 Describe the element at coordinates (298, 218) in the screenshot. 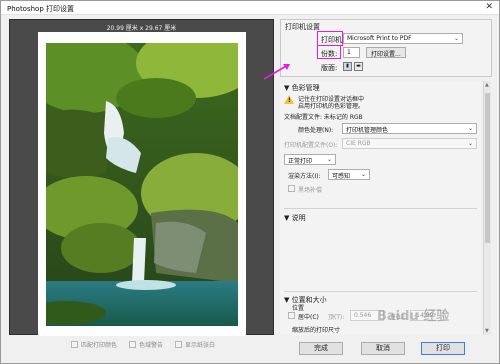

I see `description-title-text: 说明` at that location.